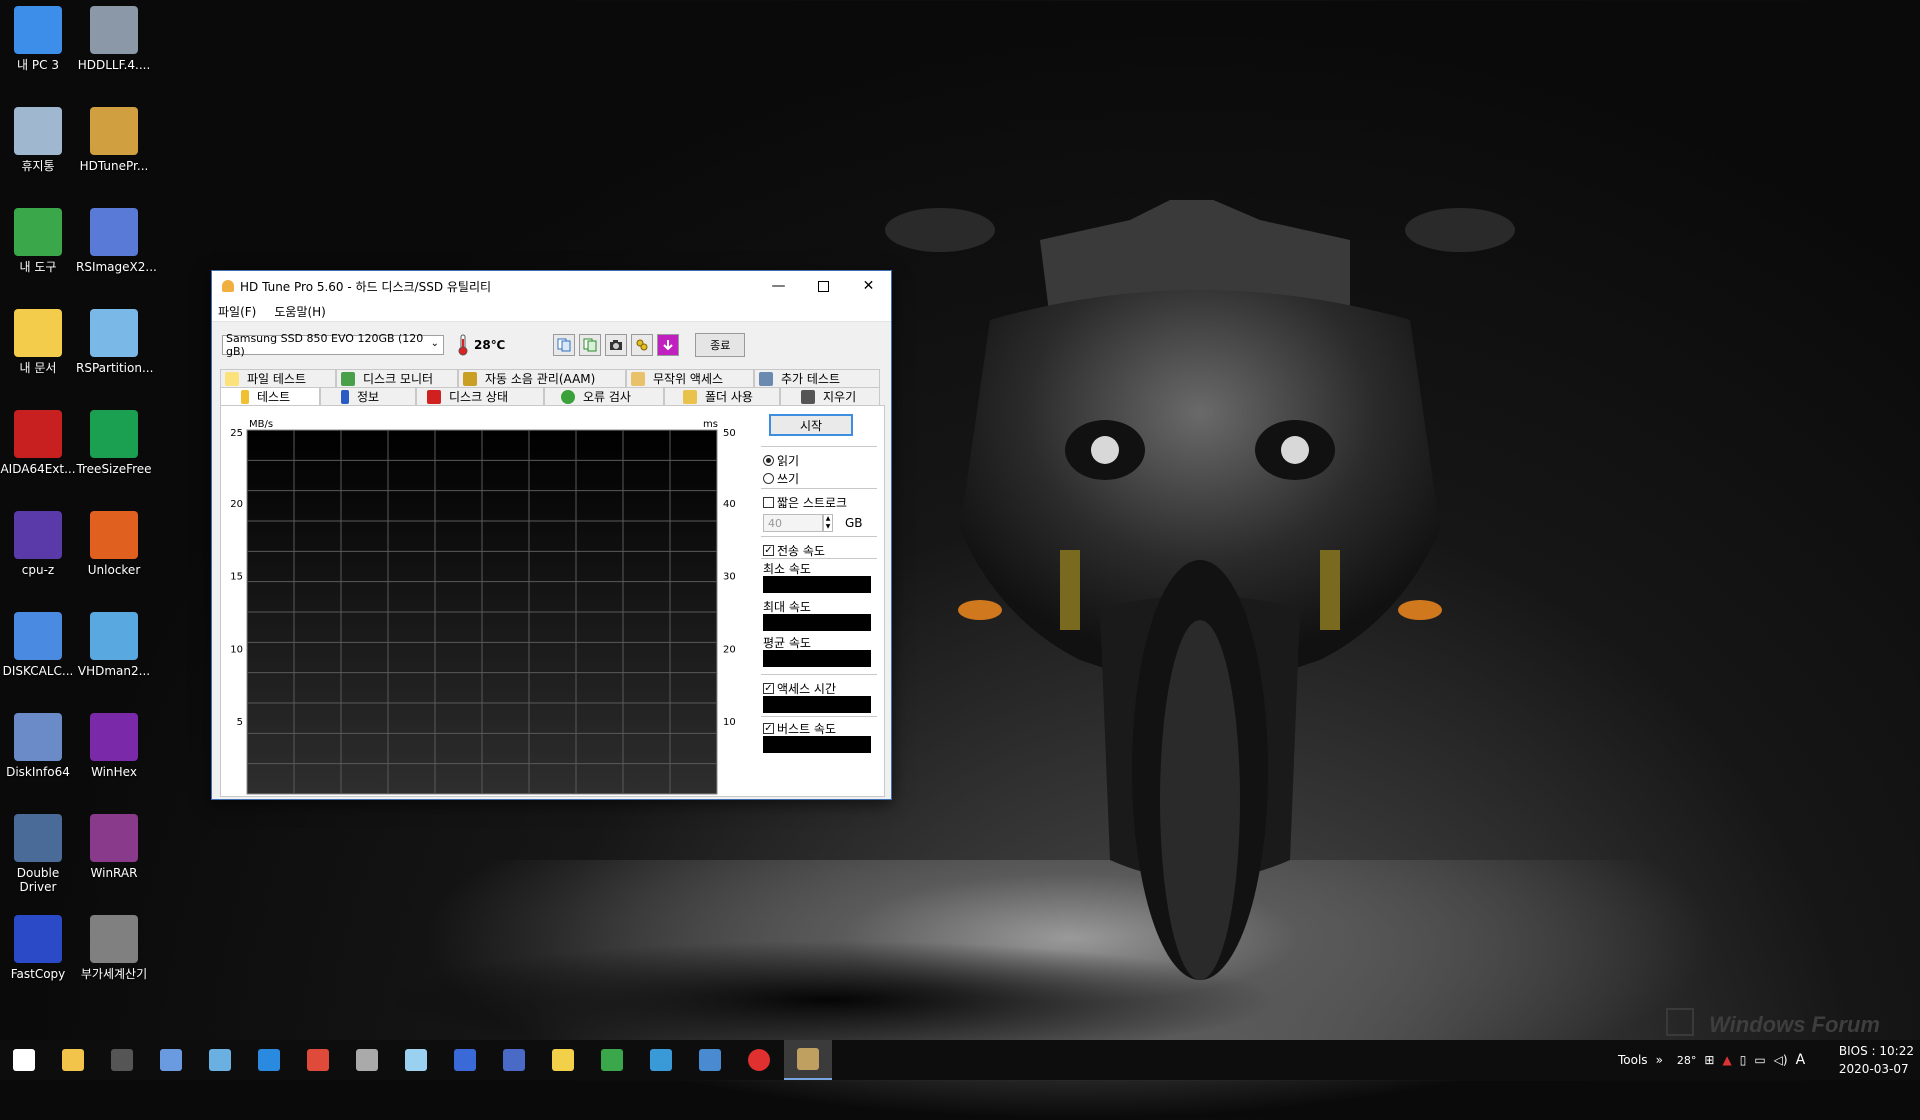  I want to click on cpuz-icon, so click(38, 535).